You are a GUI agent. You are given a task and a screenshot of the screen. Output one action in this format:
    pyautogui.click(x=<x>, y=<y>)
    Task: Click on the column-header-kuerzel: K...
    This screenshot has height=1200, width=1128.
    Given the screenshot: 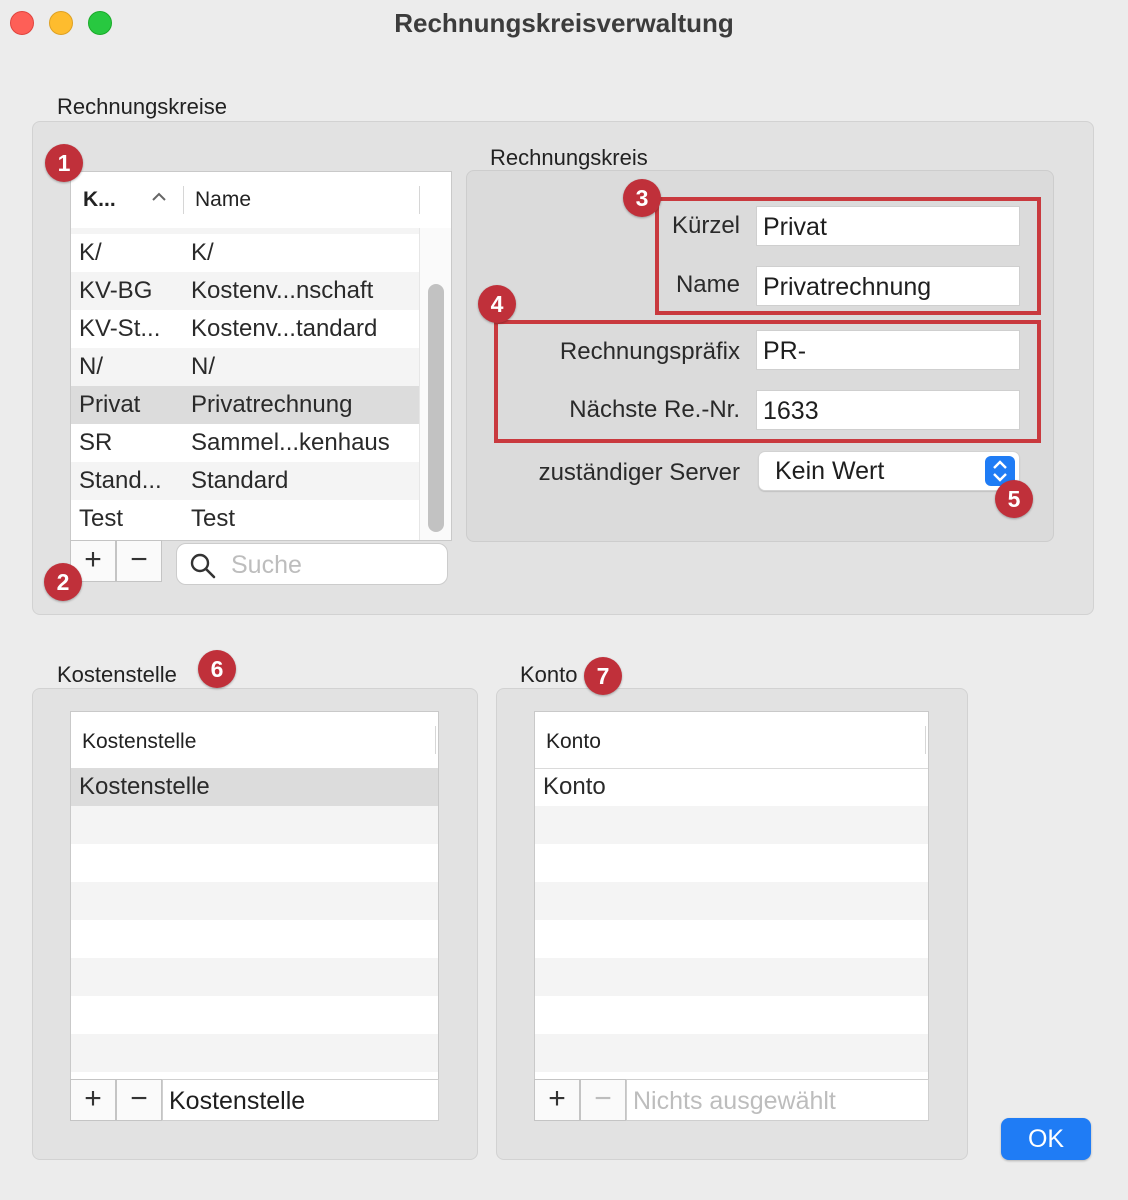 What is the action you would take?
    pyautogui.click(x=99, y=200)
    